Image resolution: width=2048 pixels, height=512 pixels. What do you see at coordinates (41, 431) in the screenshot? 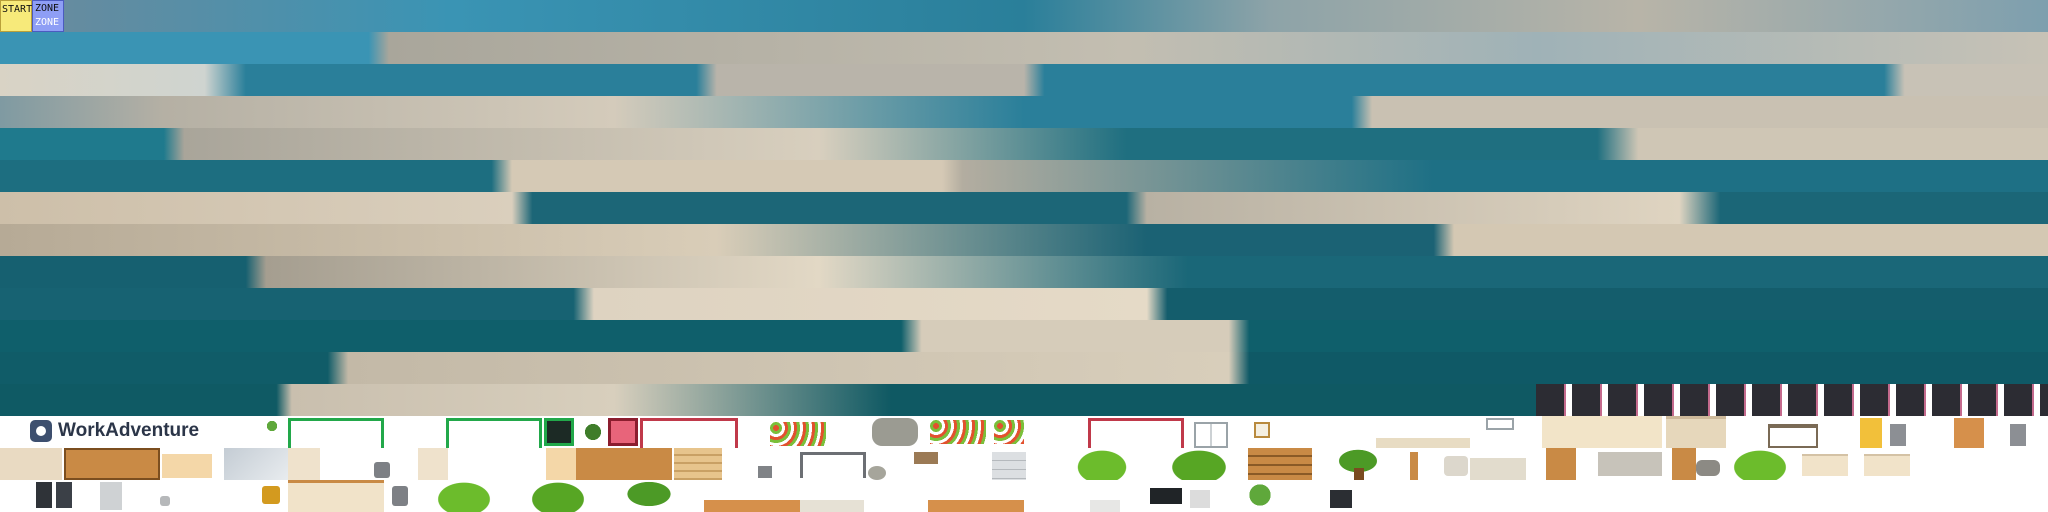
I see `workadventure-logo-icon` at bounding box center [41, 431].